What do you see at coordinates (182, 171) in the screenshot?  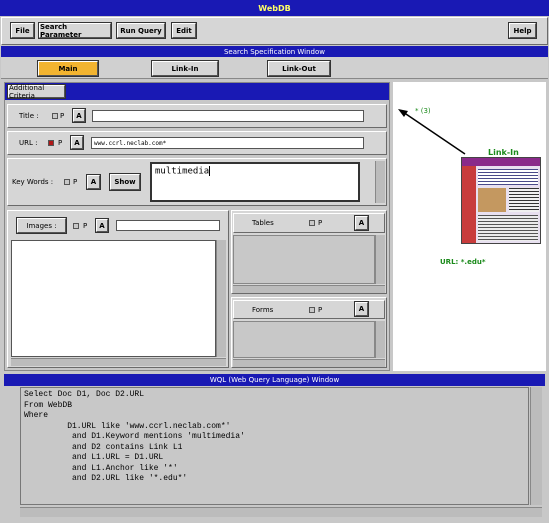 I see `keywords-text: multimedia` at bounding box center [182, 171].